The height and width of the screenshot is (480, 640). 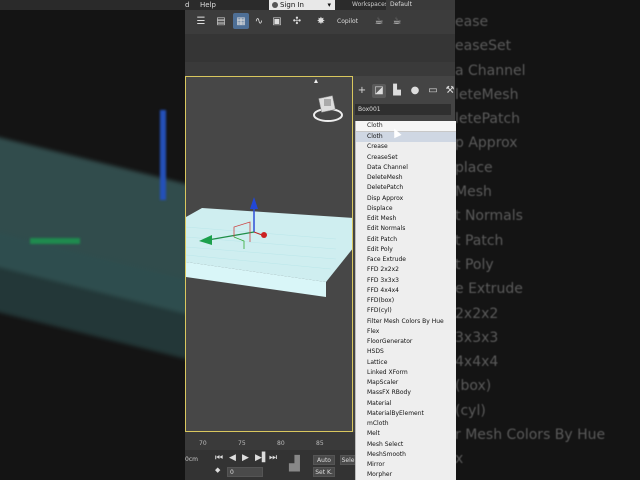 I want to click on modifier-list-item: Cloth, so click(x=406, y=137).